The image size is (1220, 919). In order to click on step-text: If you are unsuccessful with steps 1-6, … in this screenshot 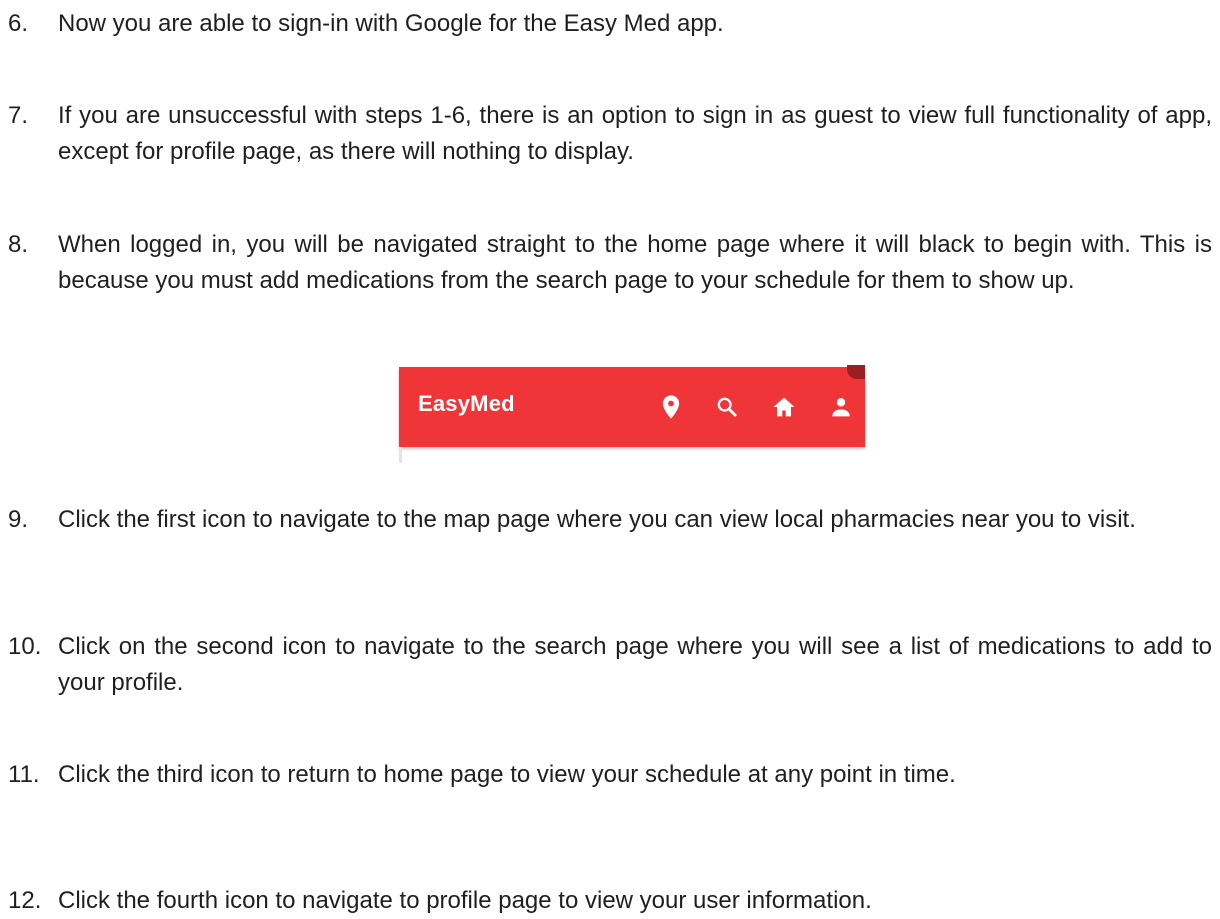, I will do `click(635, 133)`.